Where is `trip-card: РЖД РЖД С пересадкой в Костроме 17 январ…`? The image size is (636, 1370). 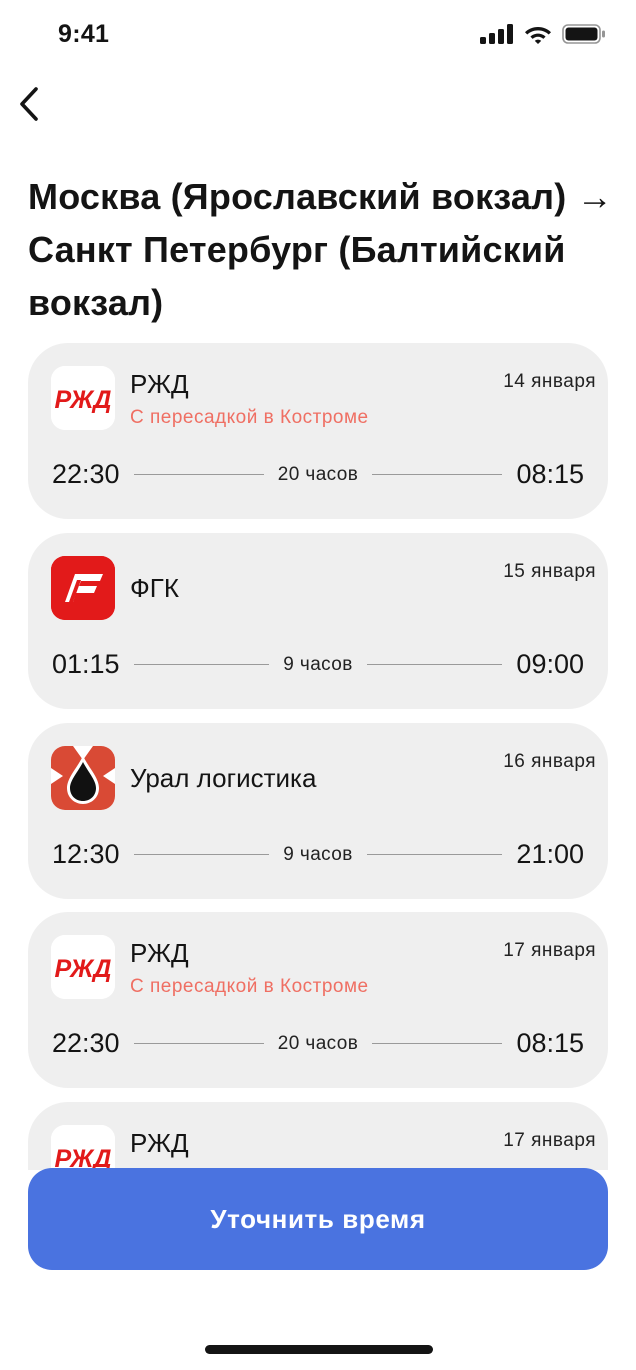
trip-card: РЖД РЖД С пересадкой в Костроме 17 январ… is located at coordinates (318, 1000).